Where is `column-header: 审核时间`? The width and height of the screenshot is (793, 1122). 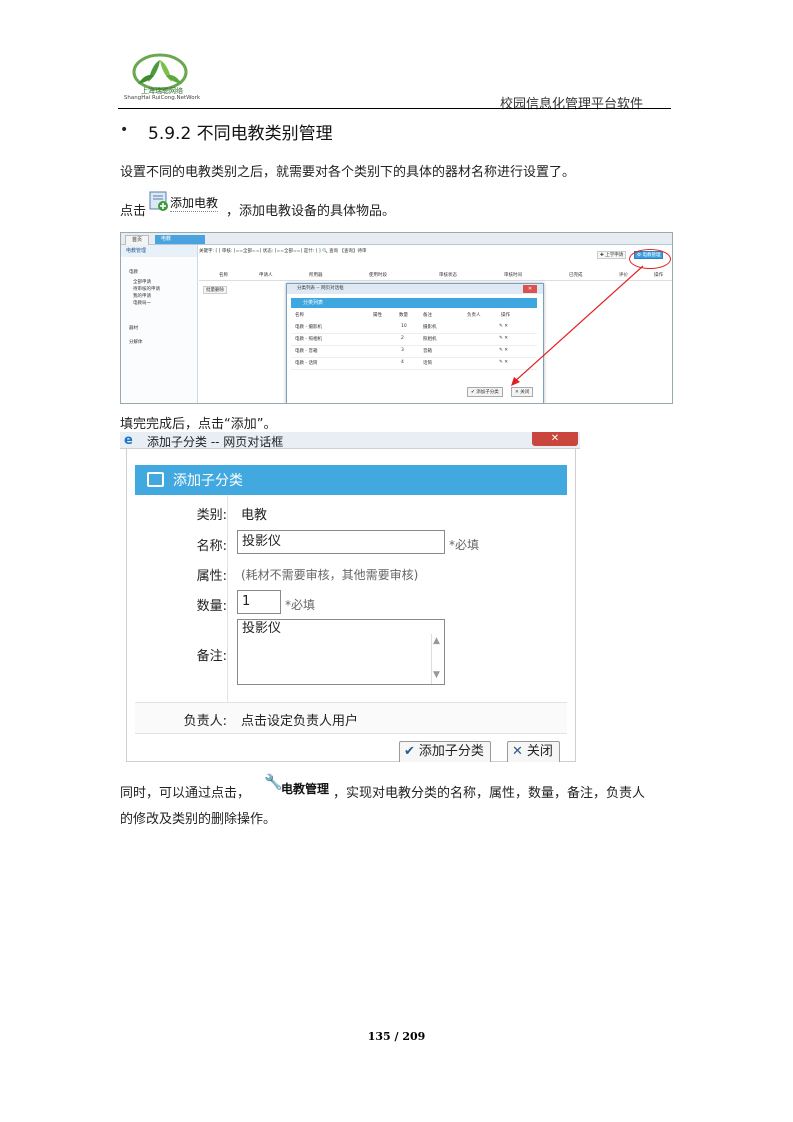 column-header: 审核时间 is located at coordinates (513, 275).